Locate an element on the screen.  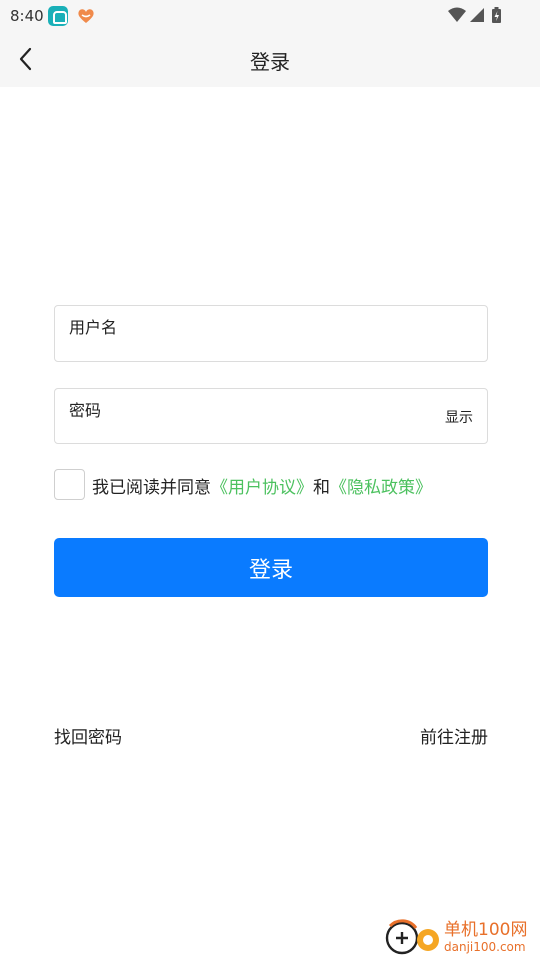
watermark-url: danji100.com is located at coordinates (485, 947).